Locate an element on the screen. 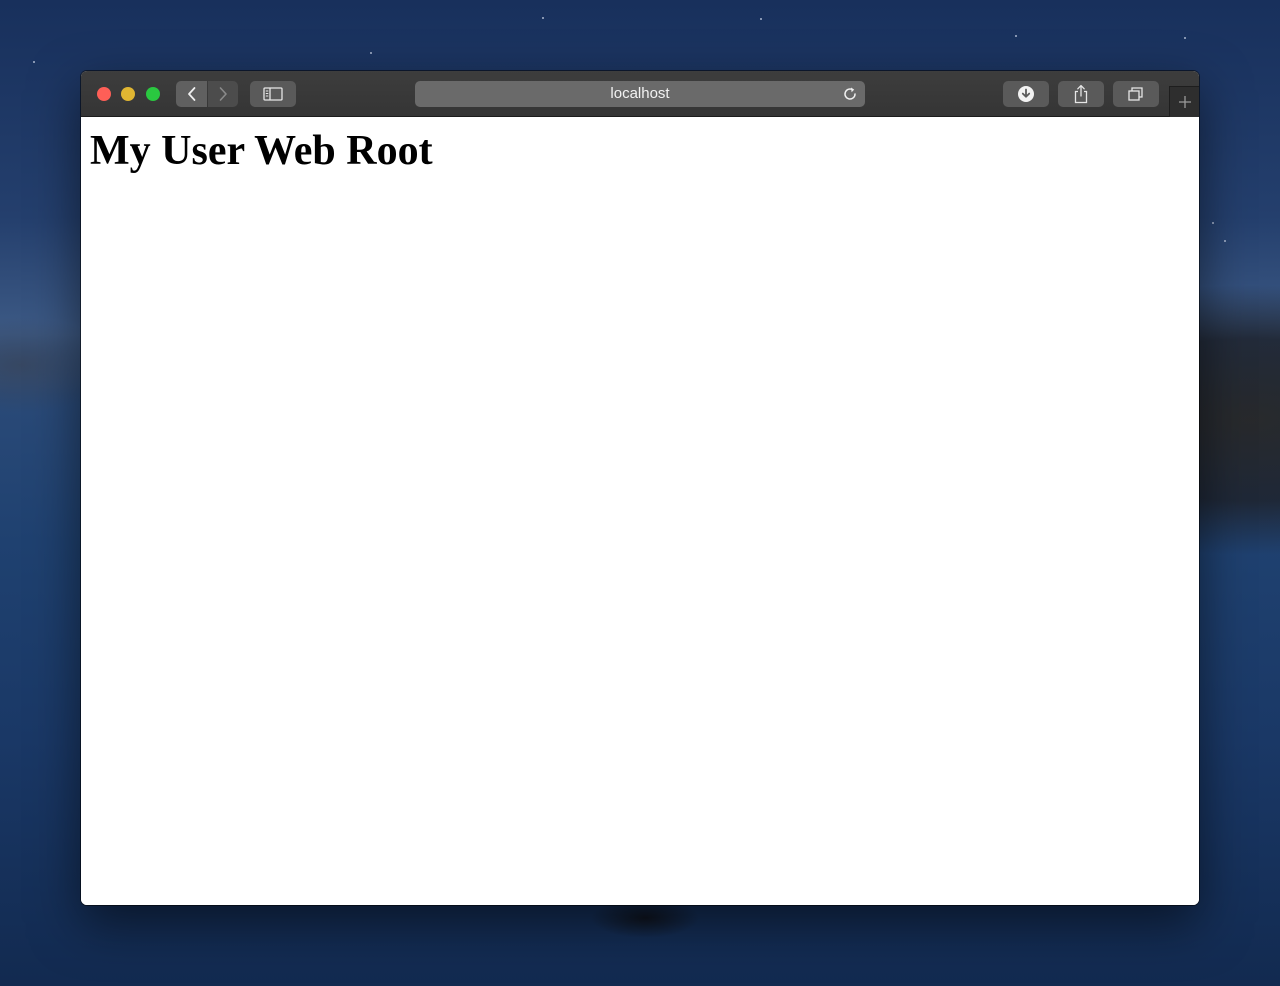  tab-overview-button is located at coordinates (1136, 94).